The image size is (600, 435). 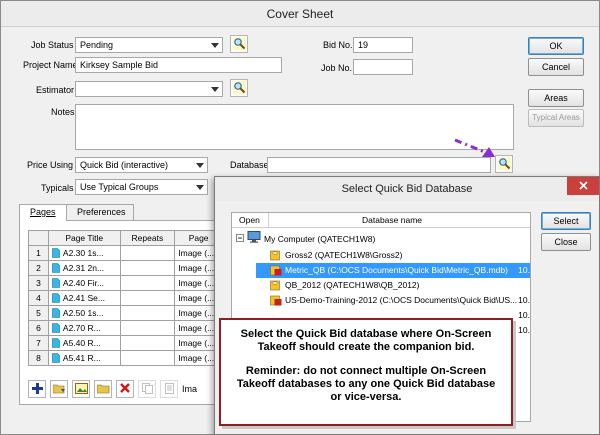 I want to click on estimator-lookup-button, so click(x=239, y=88).